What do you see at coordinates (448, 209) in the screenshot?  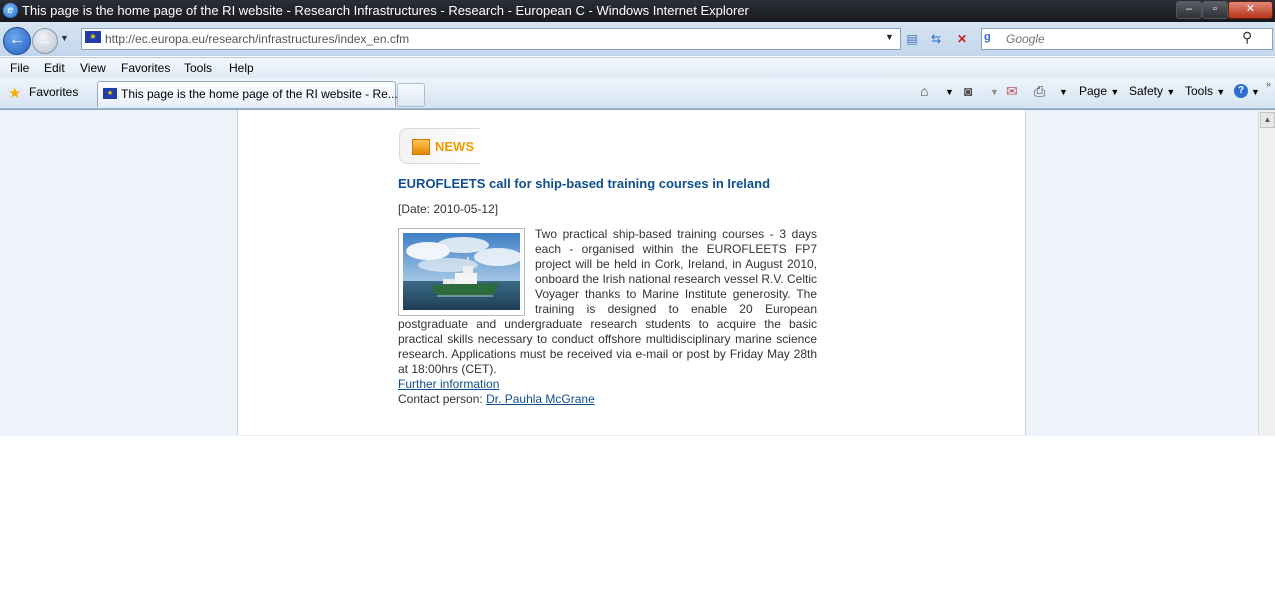 I see `article-date: [Date: 2010-05-12]` at bounding box center [448, 209].